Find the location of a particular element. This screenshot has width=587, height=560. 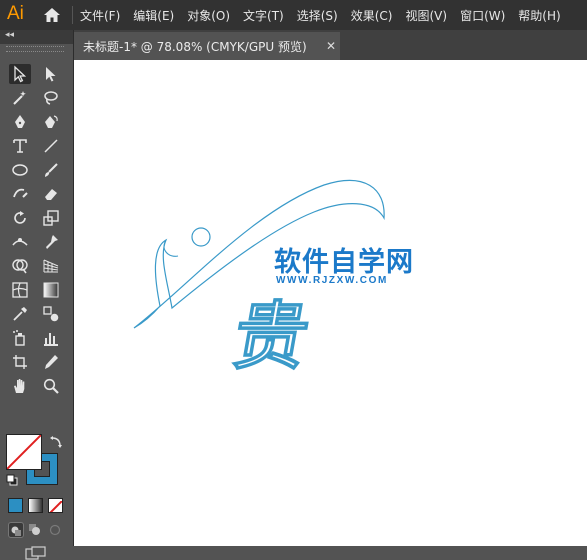

swap-fill-stroke-icon is located at coordinates (56, 442).